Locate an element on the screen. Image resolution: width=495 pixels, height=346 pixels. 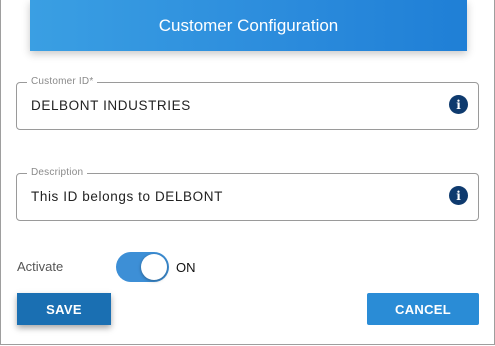
description-field: Description This ID belongs to DELBONT i is located at coordinates (247, 194).